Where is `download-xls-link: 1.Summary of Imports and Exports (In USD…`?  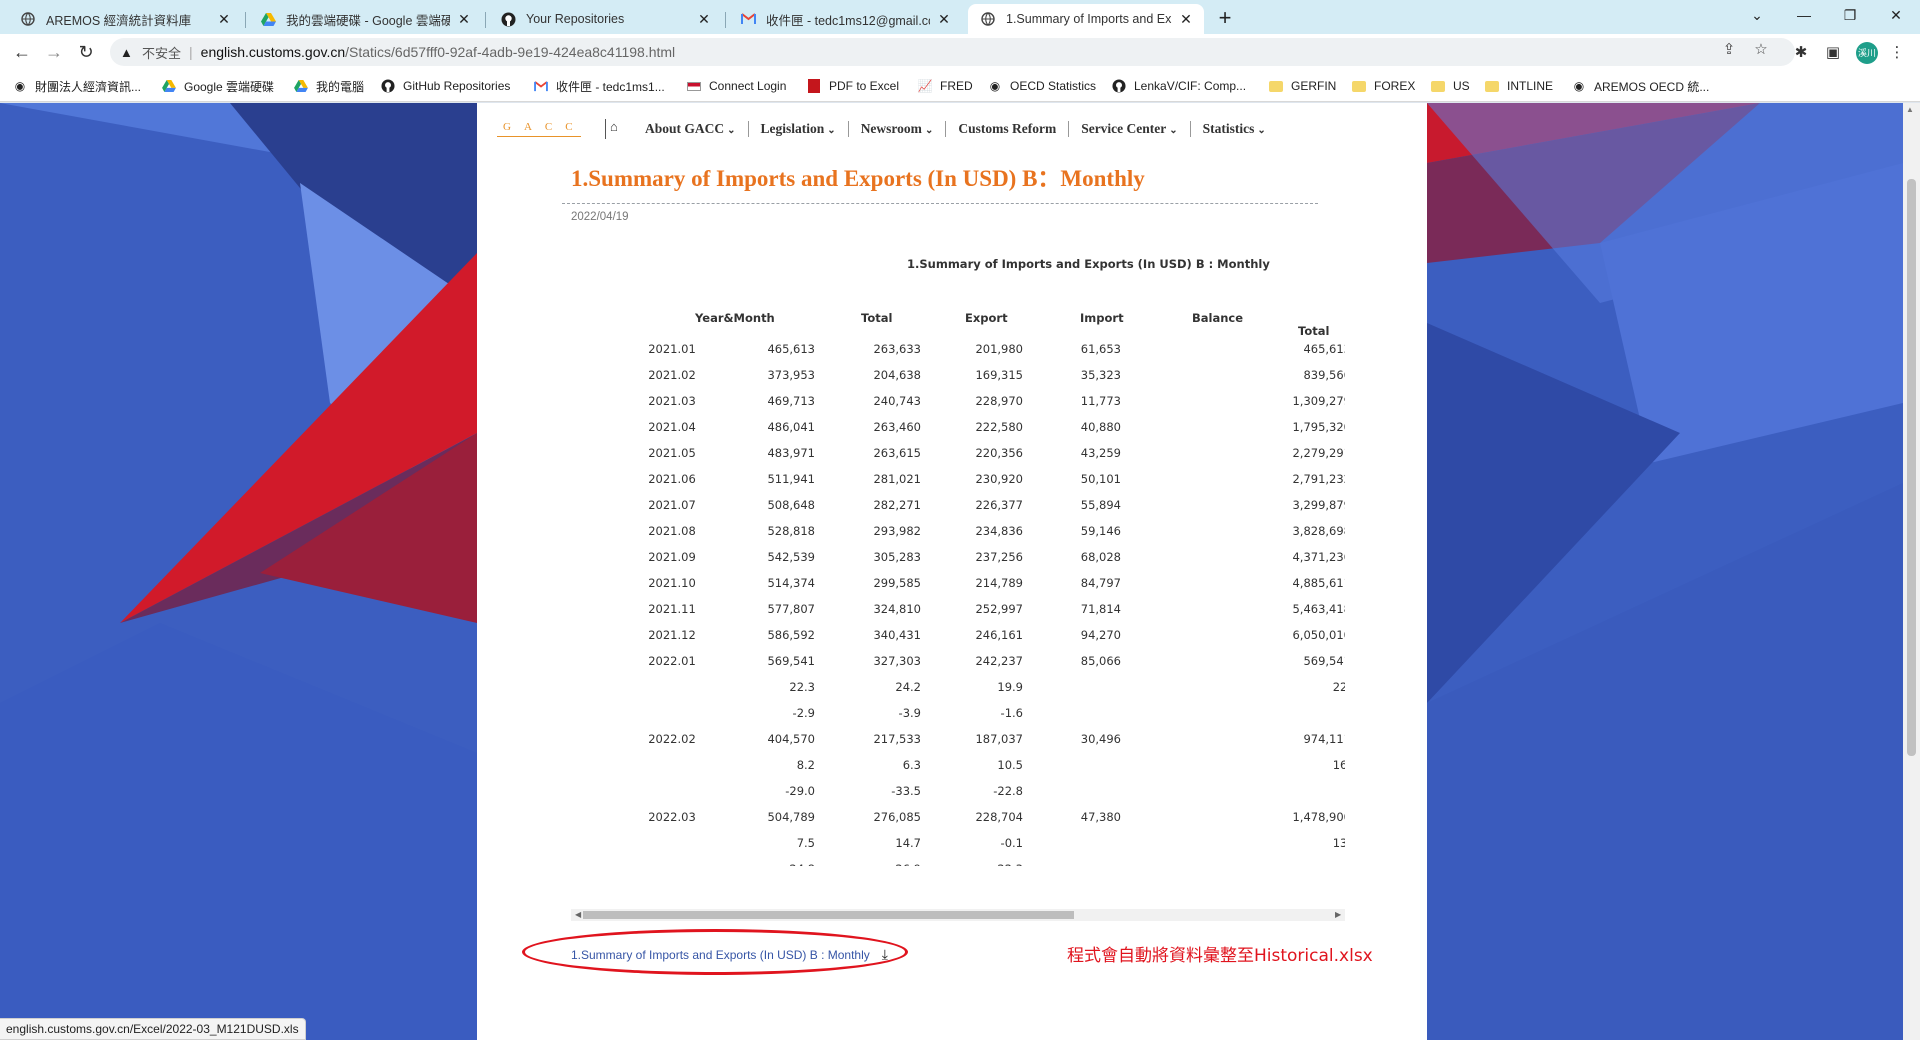
download-xls-link: 1.Summary of Imports and Exports (In USD… is located at coordinates (729, 954).